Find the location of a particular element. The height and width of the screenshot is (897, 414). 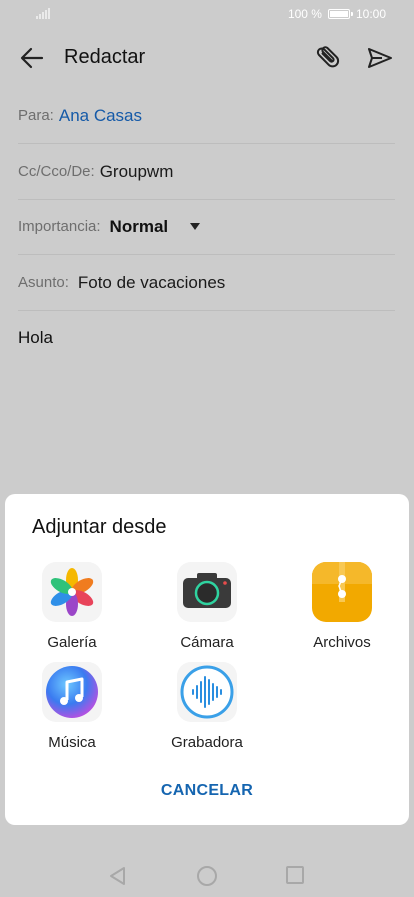

to-label: Para: is located at coordinates (36, 115).